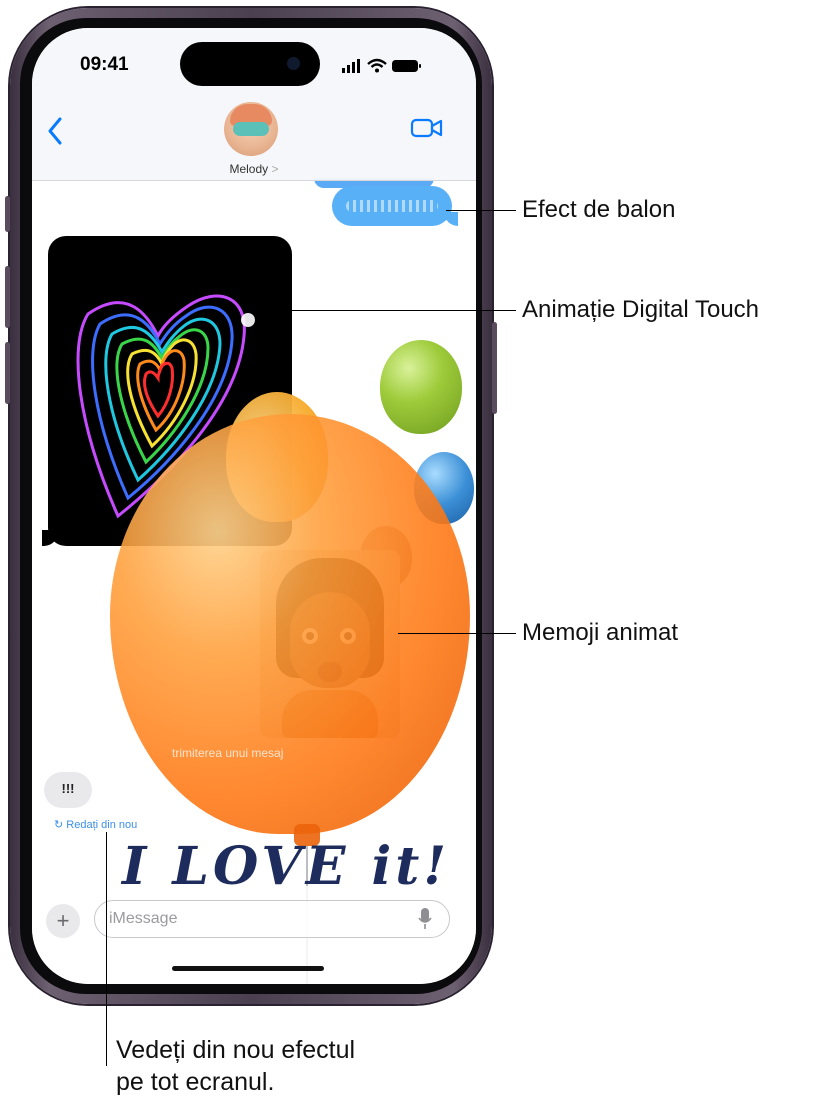  What do you see at coordinates (425, 919) in the screenshot?
I see `microphone-icon` at bounding box center [425, 919].